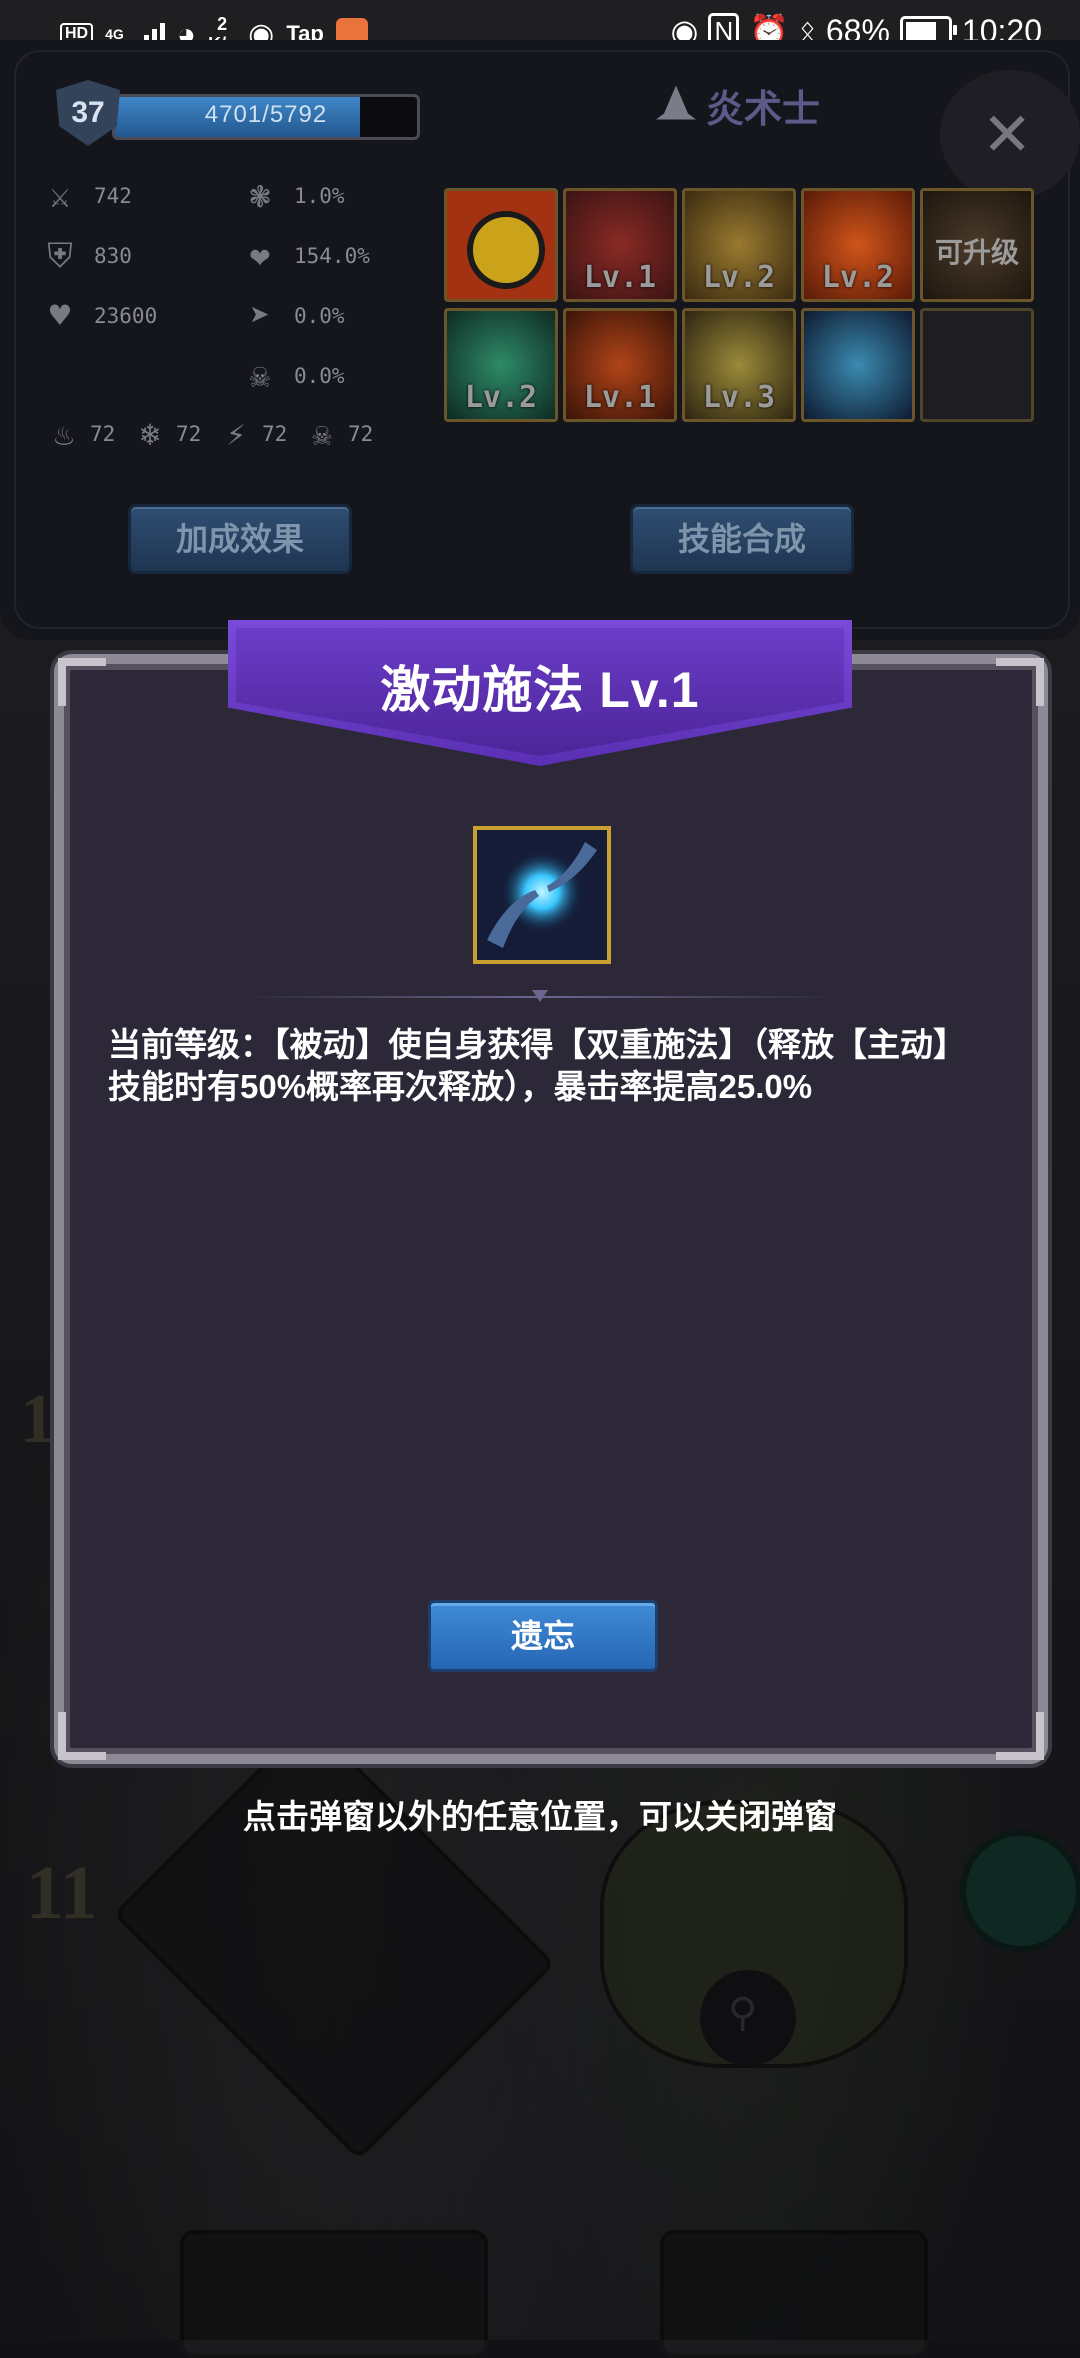 This screenshot has height=2358, width=1080. I want to click on stat-attack: ⚔ 742, so click(86, 196).